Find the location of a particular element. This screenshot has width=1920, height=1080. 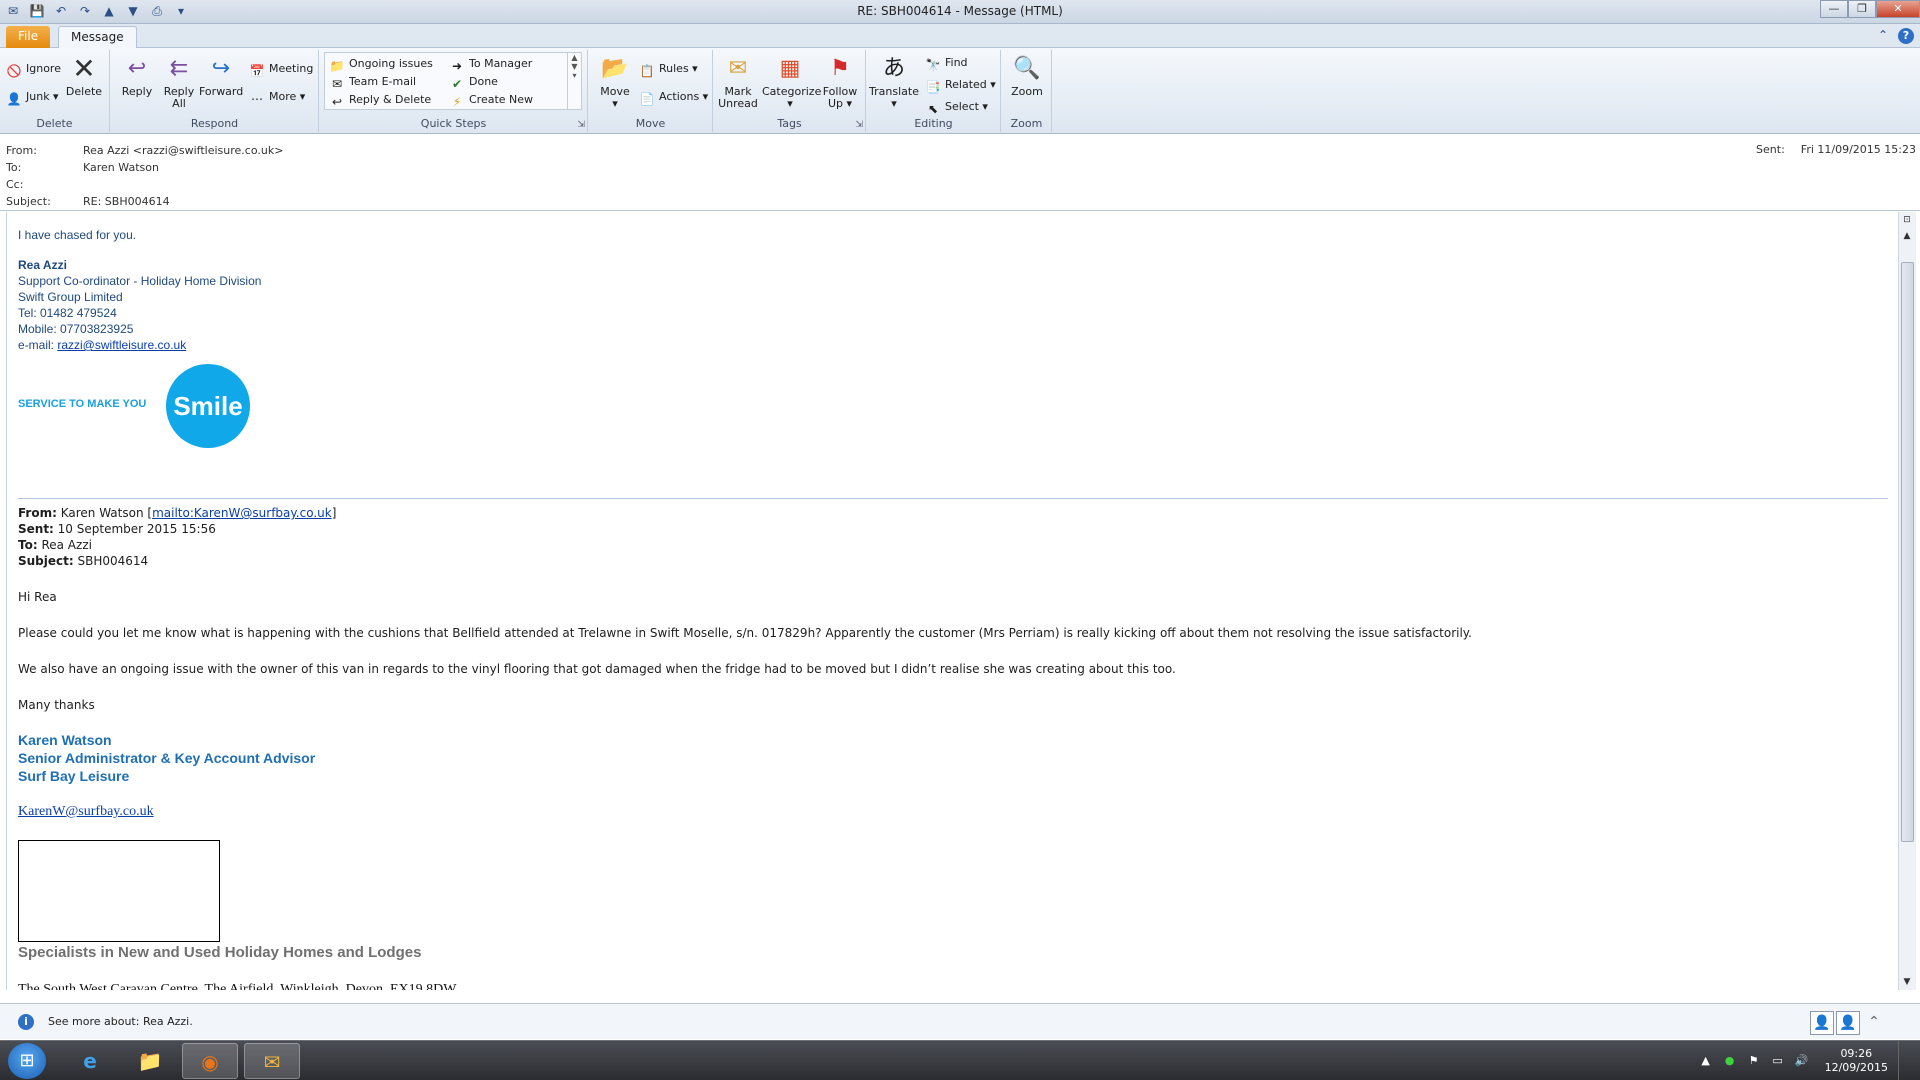

reply-icon: ↩ is located at coordinates (137, 68).